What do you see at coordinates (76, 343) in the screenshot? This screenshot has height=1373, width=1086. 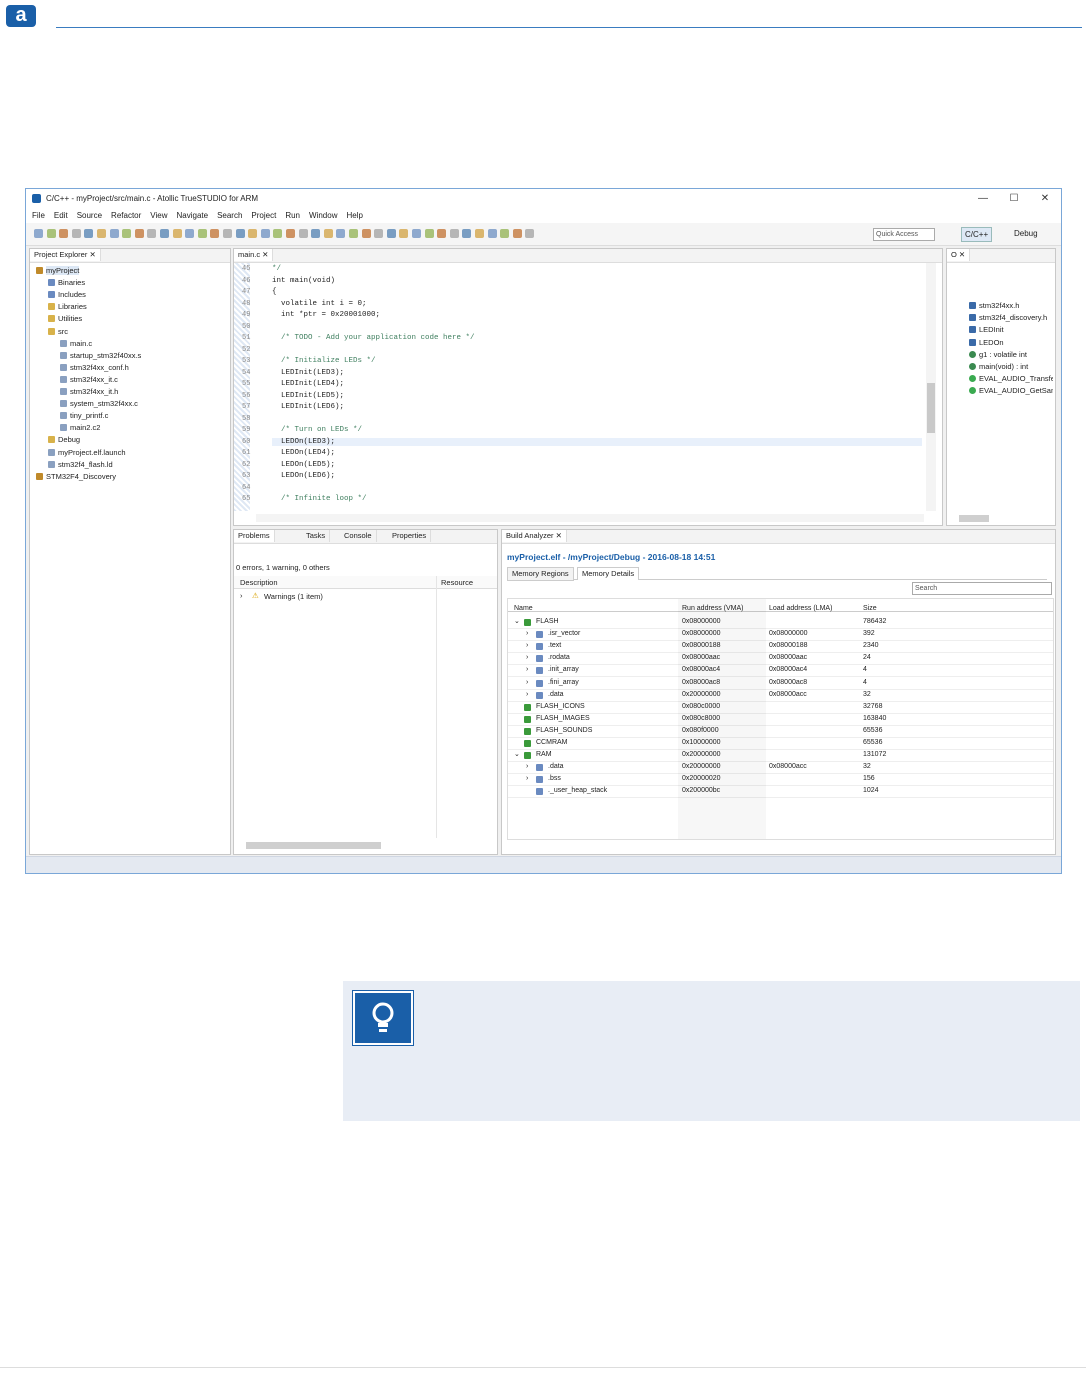 I see `tree-item: main.c` at bounding box center [76, 343].